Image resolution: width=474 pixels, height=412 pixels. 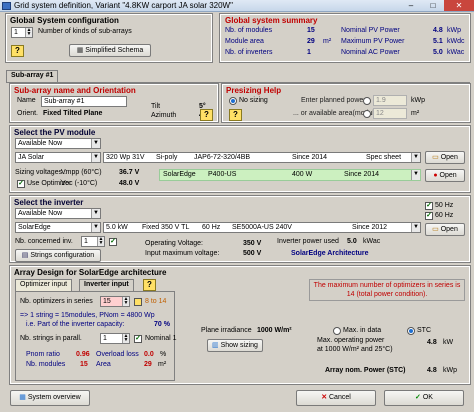 What do you see at coordinates (21, 184) in the screenshot?
I see `use-optimizer-checkbox: ✓` at bounding box center [21, 184].